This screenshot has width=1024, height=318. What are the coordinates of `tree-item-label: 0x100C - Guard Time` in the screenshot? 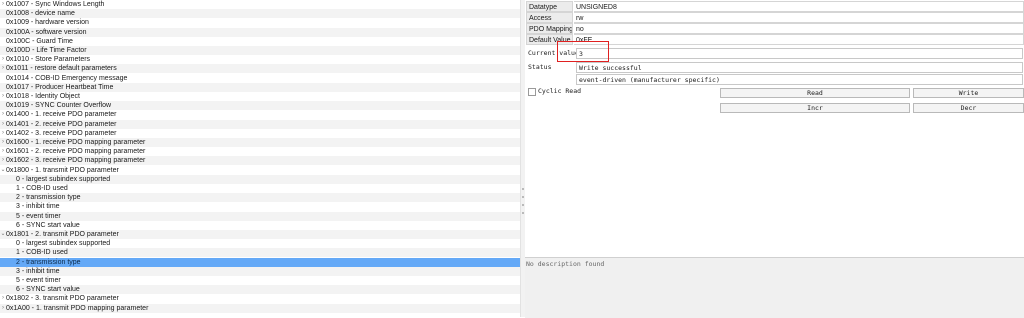 It's located at (39, 41).